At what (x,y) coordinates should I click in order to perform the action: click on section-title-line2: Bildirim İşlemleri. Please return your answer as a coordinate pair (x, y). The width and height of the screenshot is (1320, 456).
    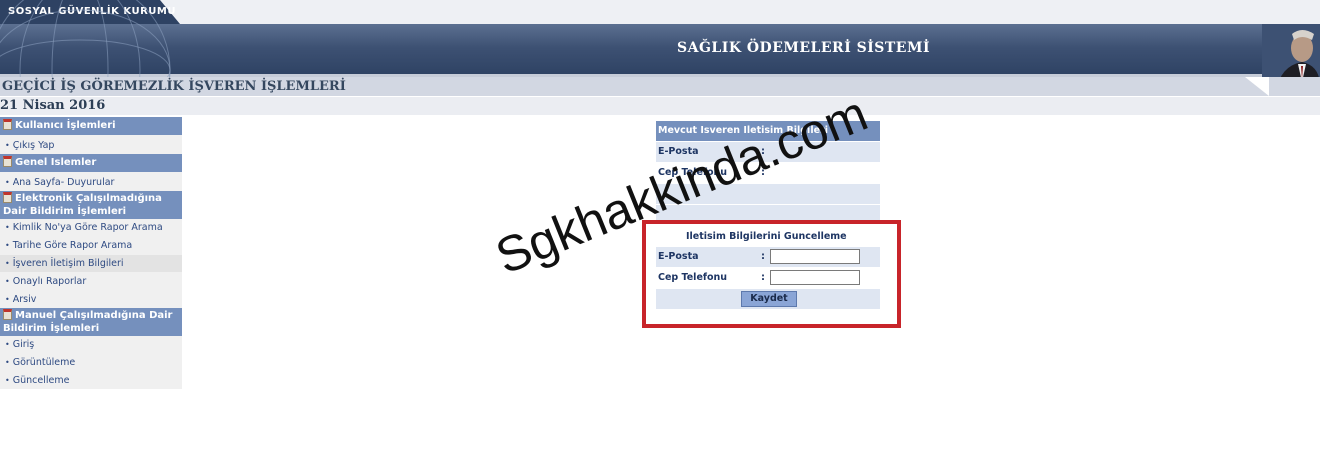
    Looking at the image, I should click on (51, 328).